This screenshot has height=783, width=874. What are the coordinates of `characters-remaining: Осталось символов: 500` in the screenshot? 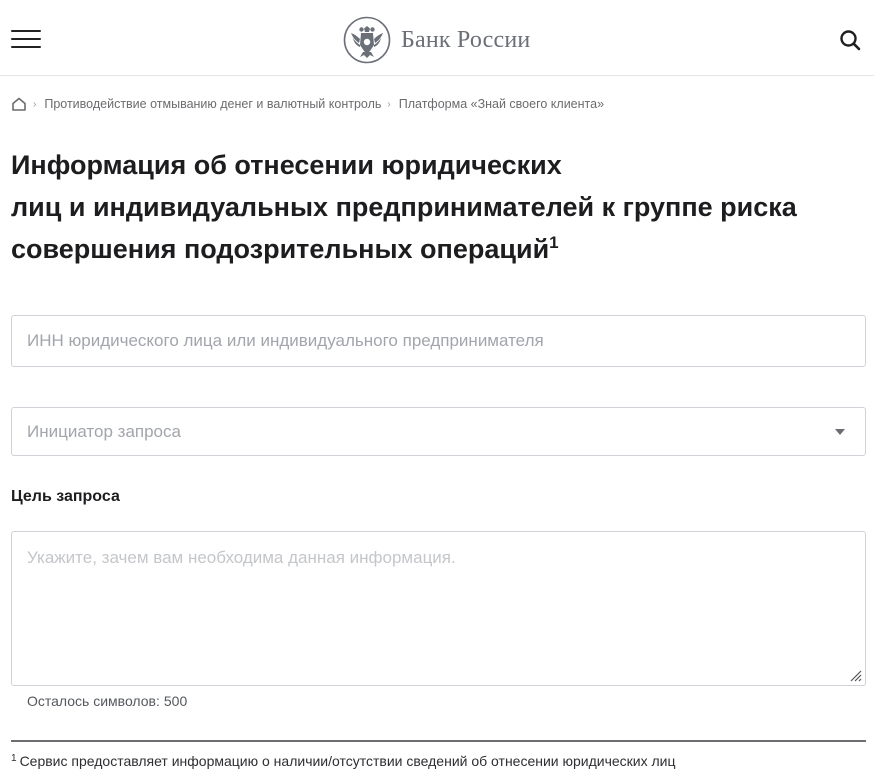 It's located at (107, 701).